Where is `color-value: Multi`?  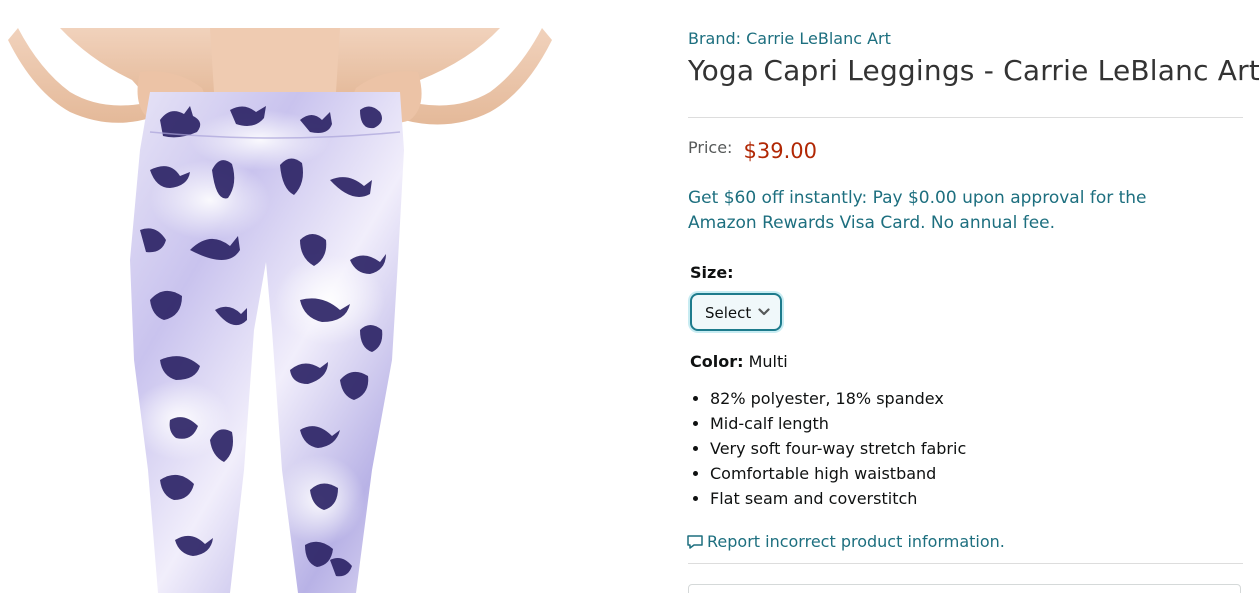
color-value: Multi is located at coordinates (768, 361).